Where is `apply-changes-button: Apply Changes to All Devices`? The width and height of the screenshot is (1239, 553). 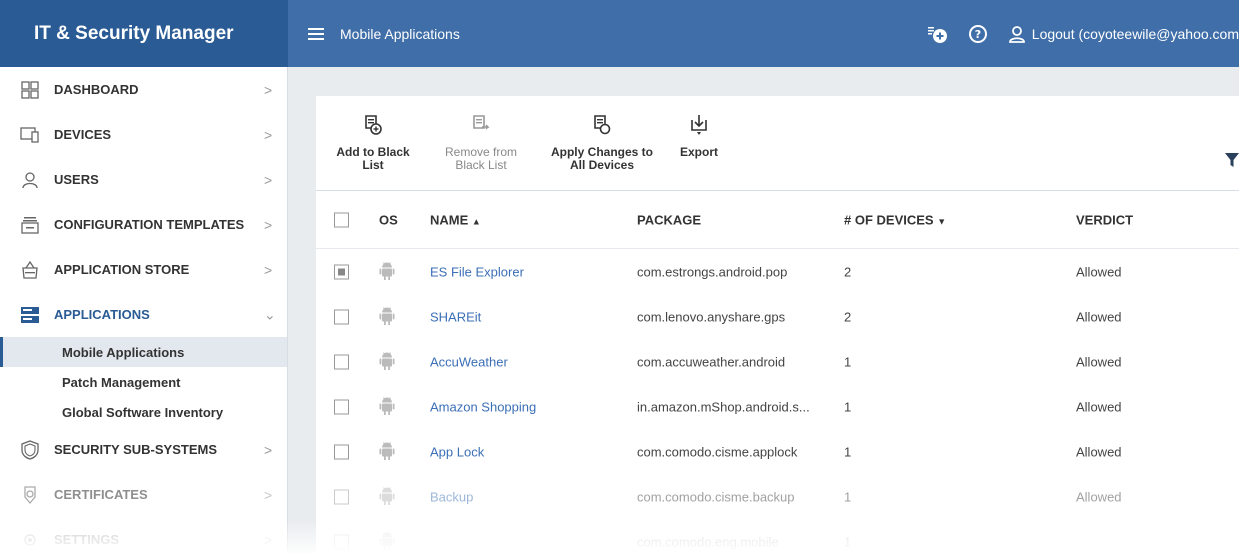 apply-changes-button: Apply Changes to All Devices is located at coordinates (602, 143).